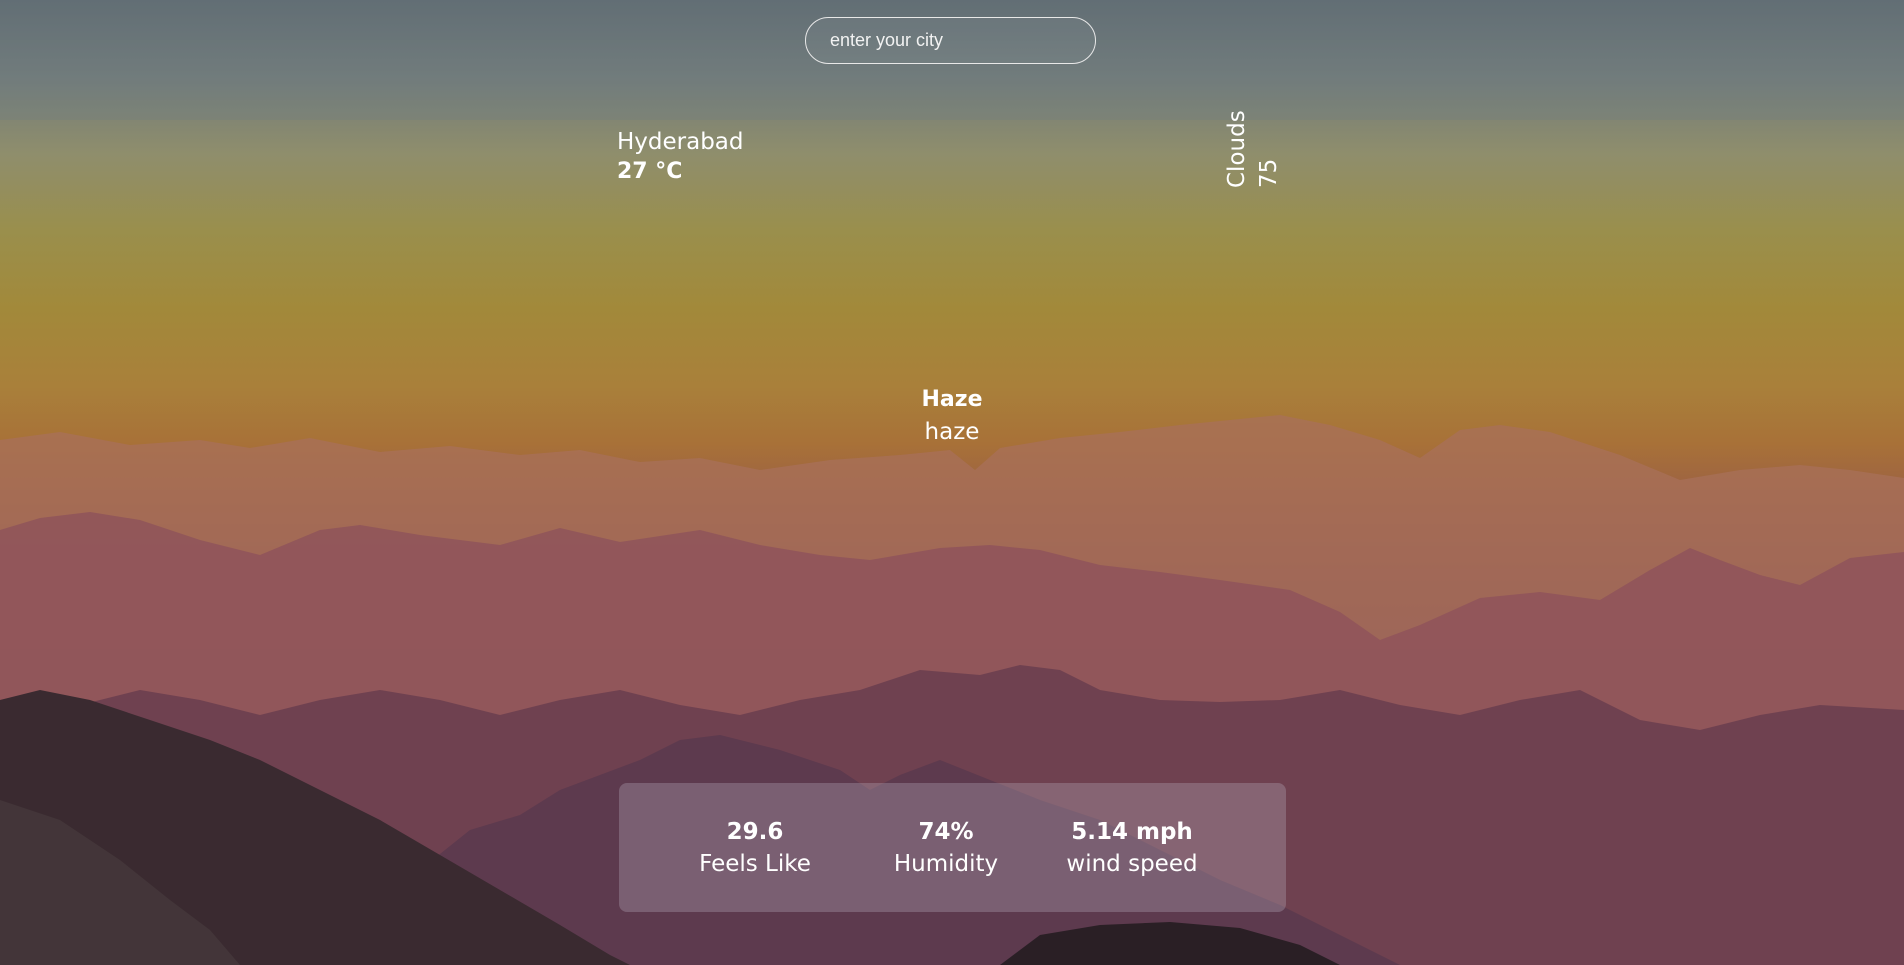 The width and height of the screenshot is (1904, 965). I want to click on wind-speed-value: 5.14 mph, so click(1132, 832).